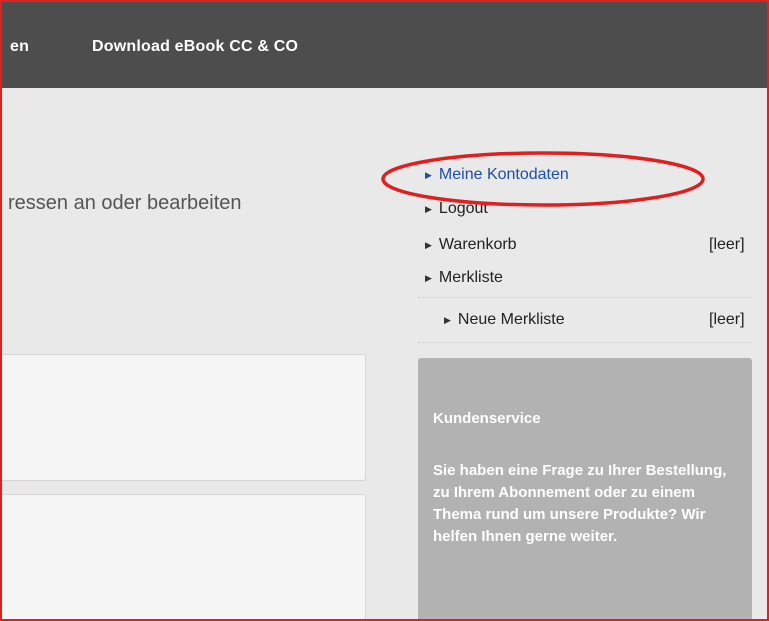 The height and width of the screenshot is (621, 769). What do you see at coordinates (727, 319) in the screenshot?
I see `new-wishlist-count: [leer]` at bounding box center [727, 319].